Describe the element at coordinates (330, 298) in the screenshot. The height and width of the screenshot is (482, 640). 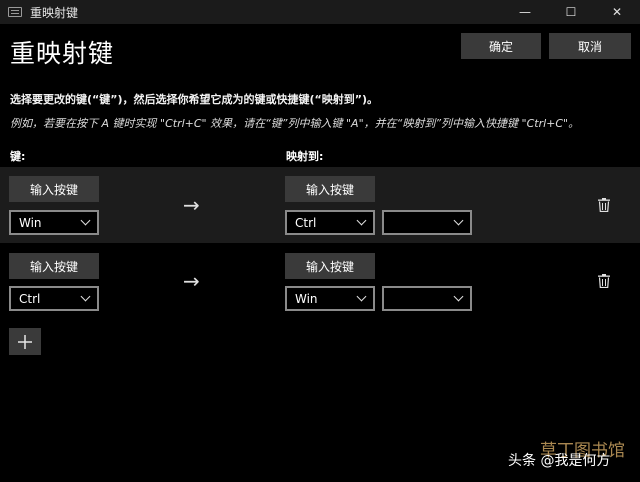
I see `target-select-1: Win` at that location.